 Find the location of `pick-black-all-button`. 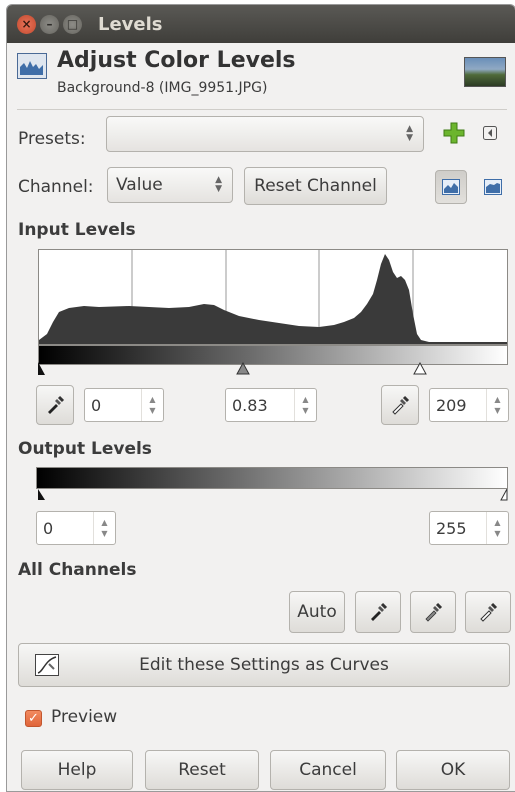

pick-black-all-button is located at coordinates (378, 612).